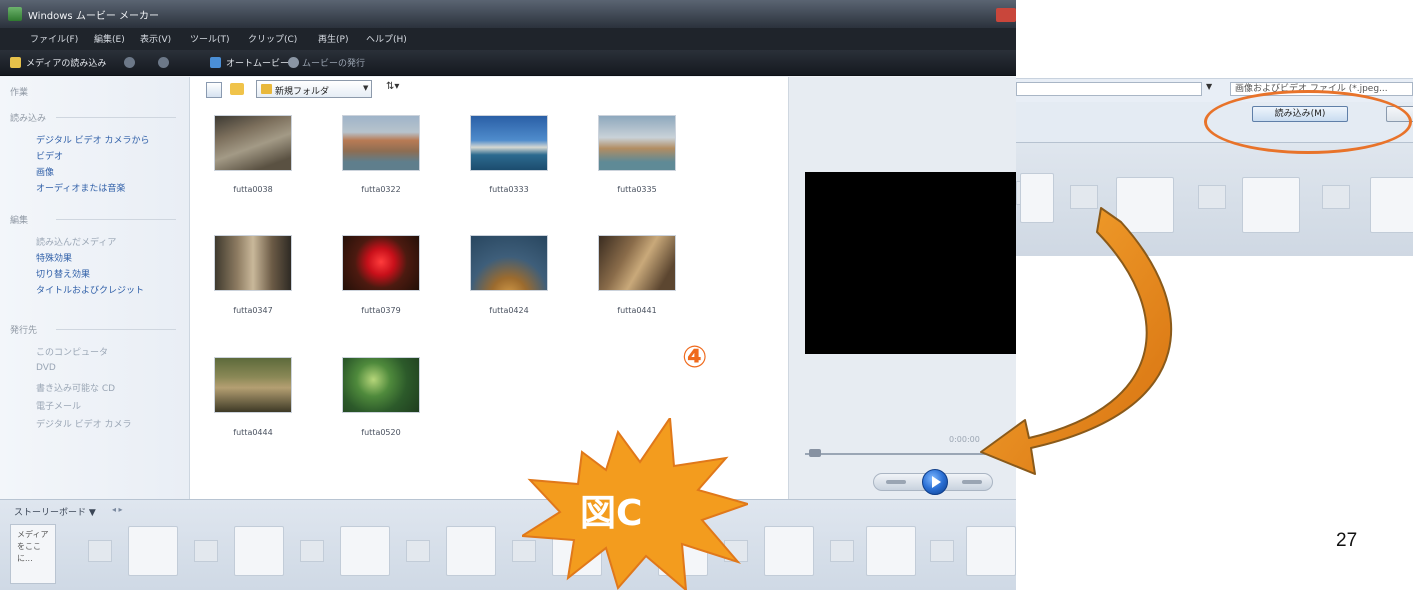 Image resolution: width=1413 pixels, height=590 pixels. I want to click on view-toggle-button, so click(214, 90).